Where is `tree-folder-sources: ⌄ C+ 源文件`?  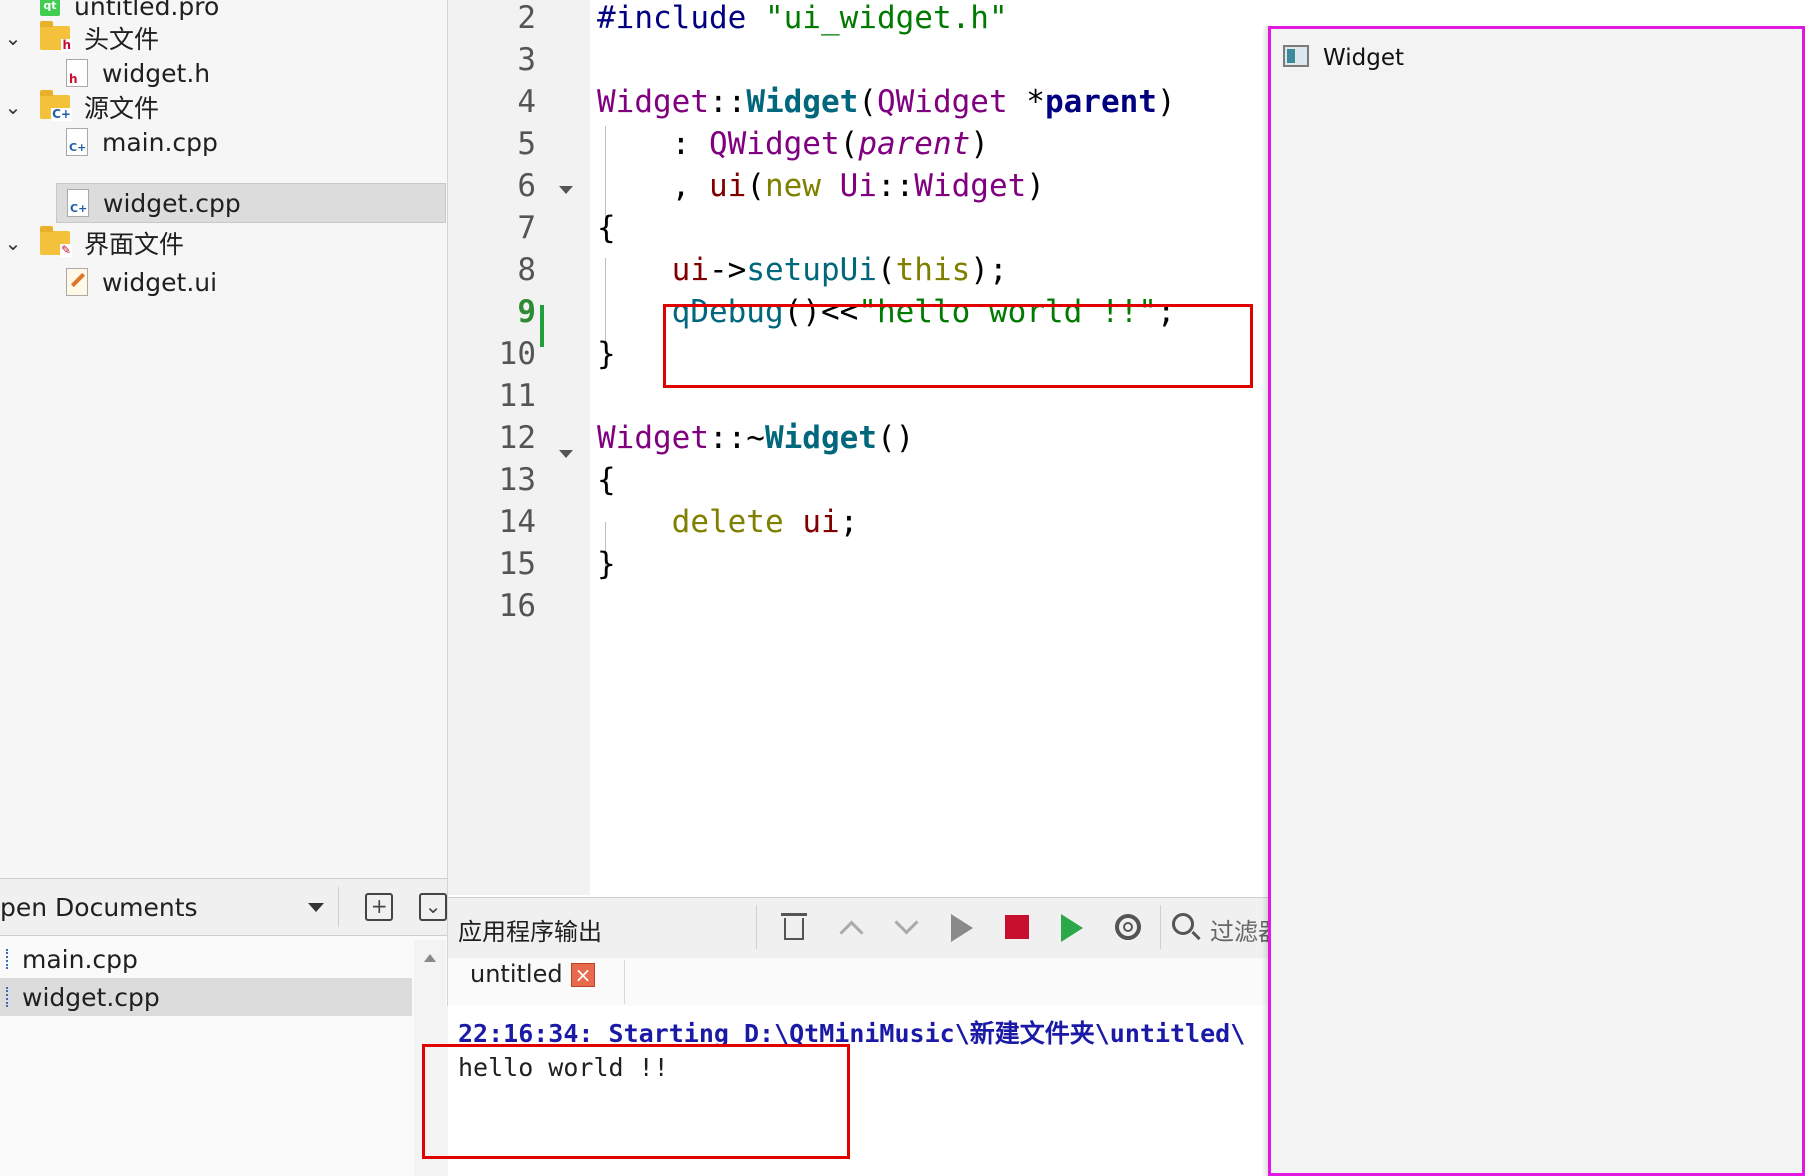
tree-folder-sources: ⌄ C+ 源文件 is located at coordinates (79, 107).